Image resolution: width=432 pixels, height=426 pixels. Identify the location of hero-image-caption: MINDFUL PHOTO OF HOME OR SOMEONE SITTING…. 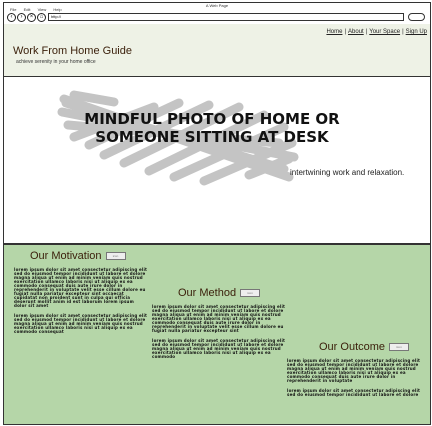
(212, 128).